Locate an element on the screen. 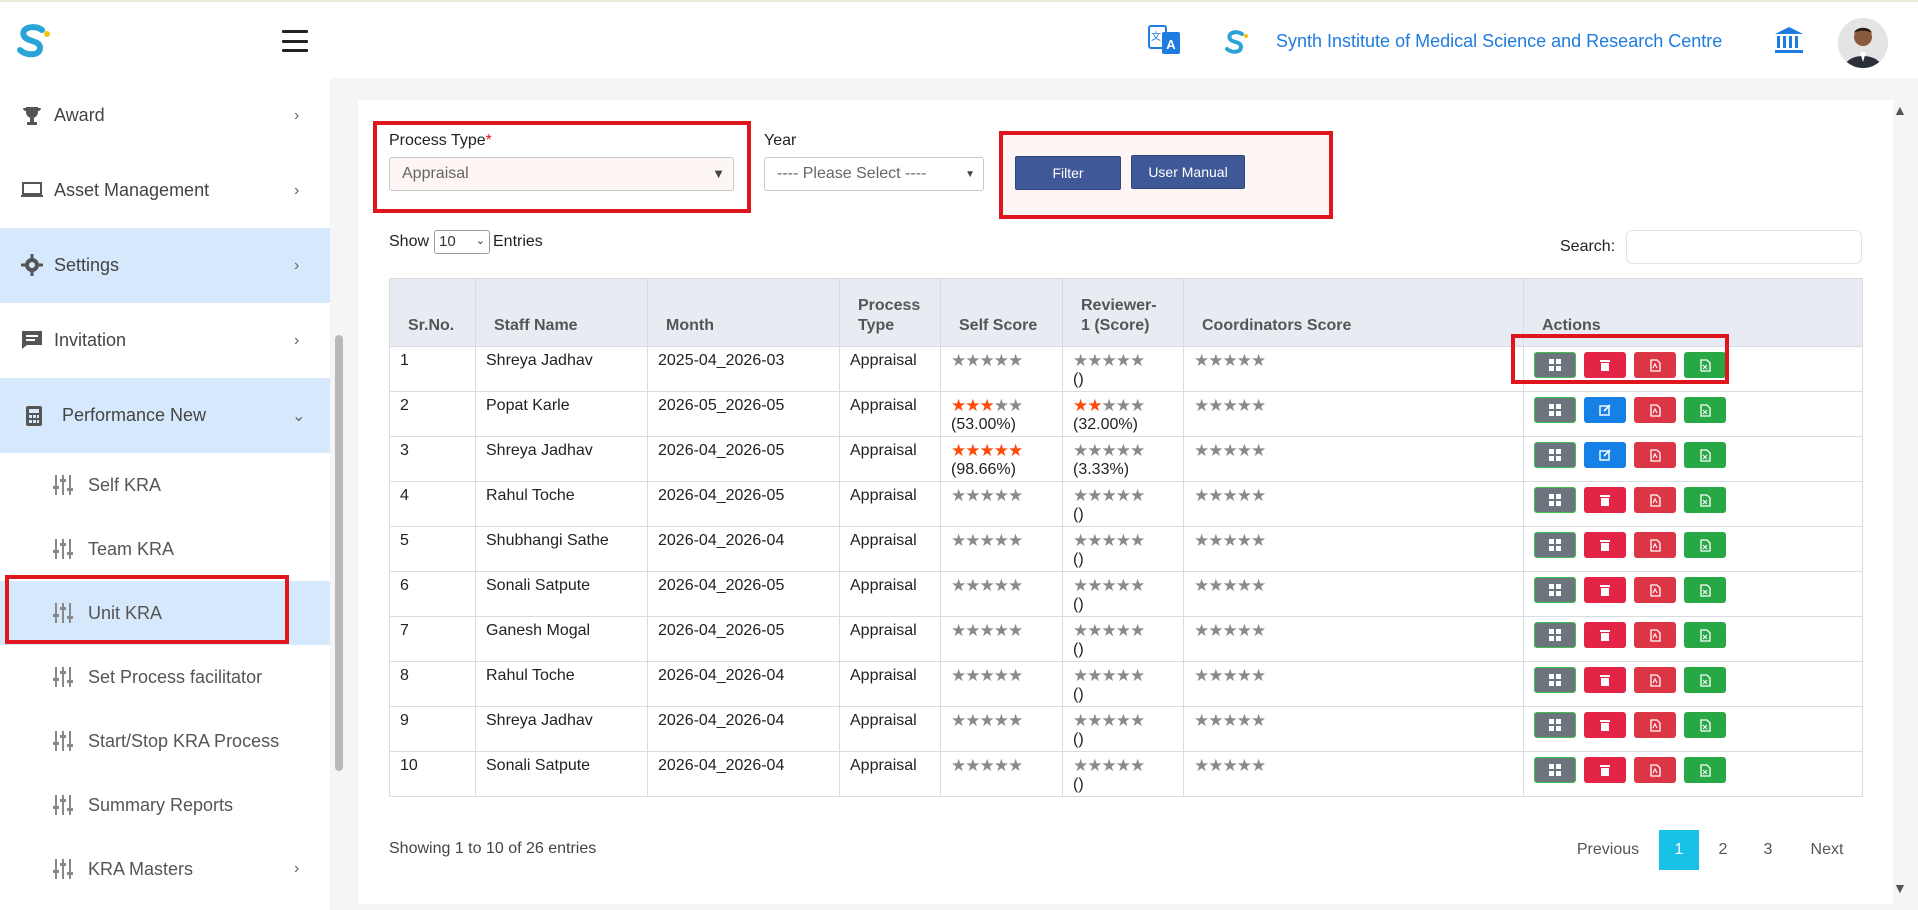 This screenshot has width=1918, height=910. sidebar-item-invitation: Invitation › is located at coordinates (165, 340).